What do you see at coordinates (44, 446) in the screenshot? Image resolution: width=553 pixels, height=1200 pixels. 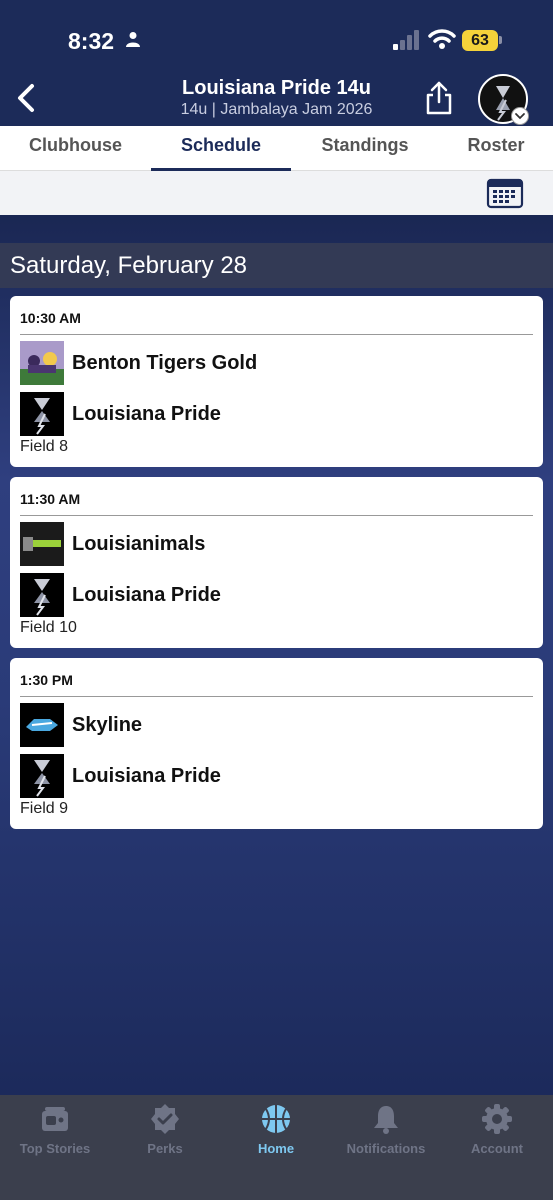 I see `field-label: Field 8` at bounding box center [44, 446].